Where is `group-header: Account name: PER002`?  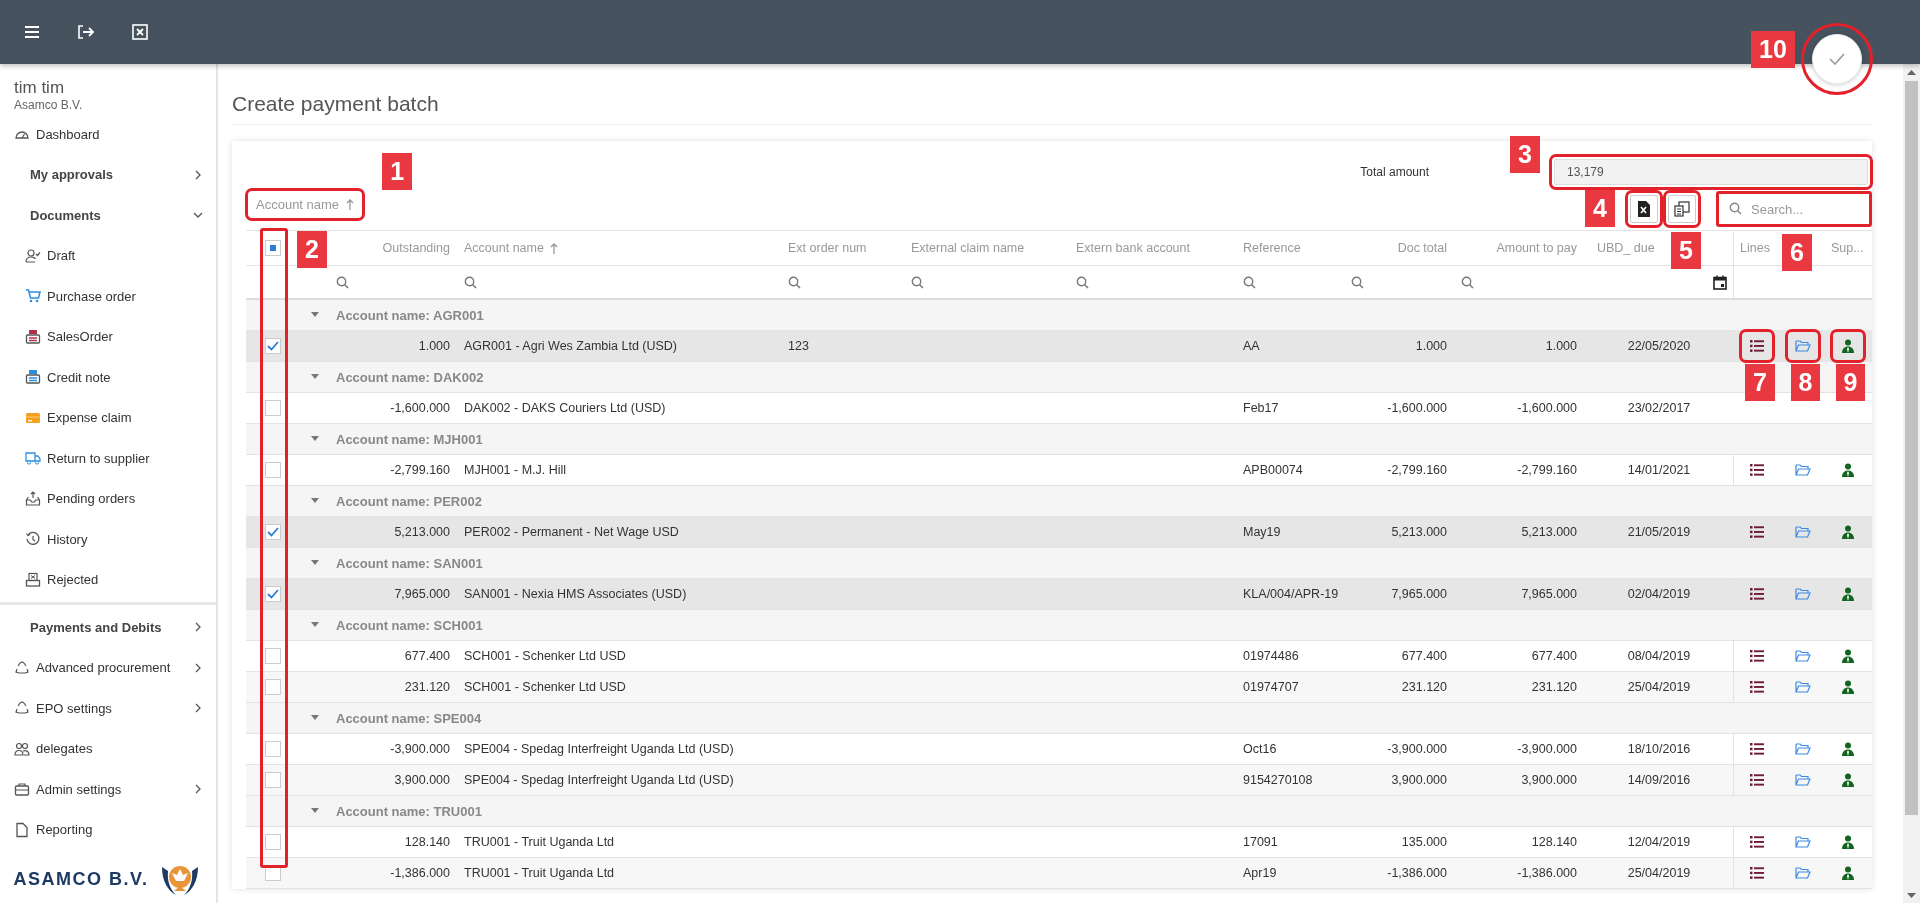
group-header: Account name: PER002 is located at coordinates (409, 501).